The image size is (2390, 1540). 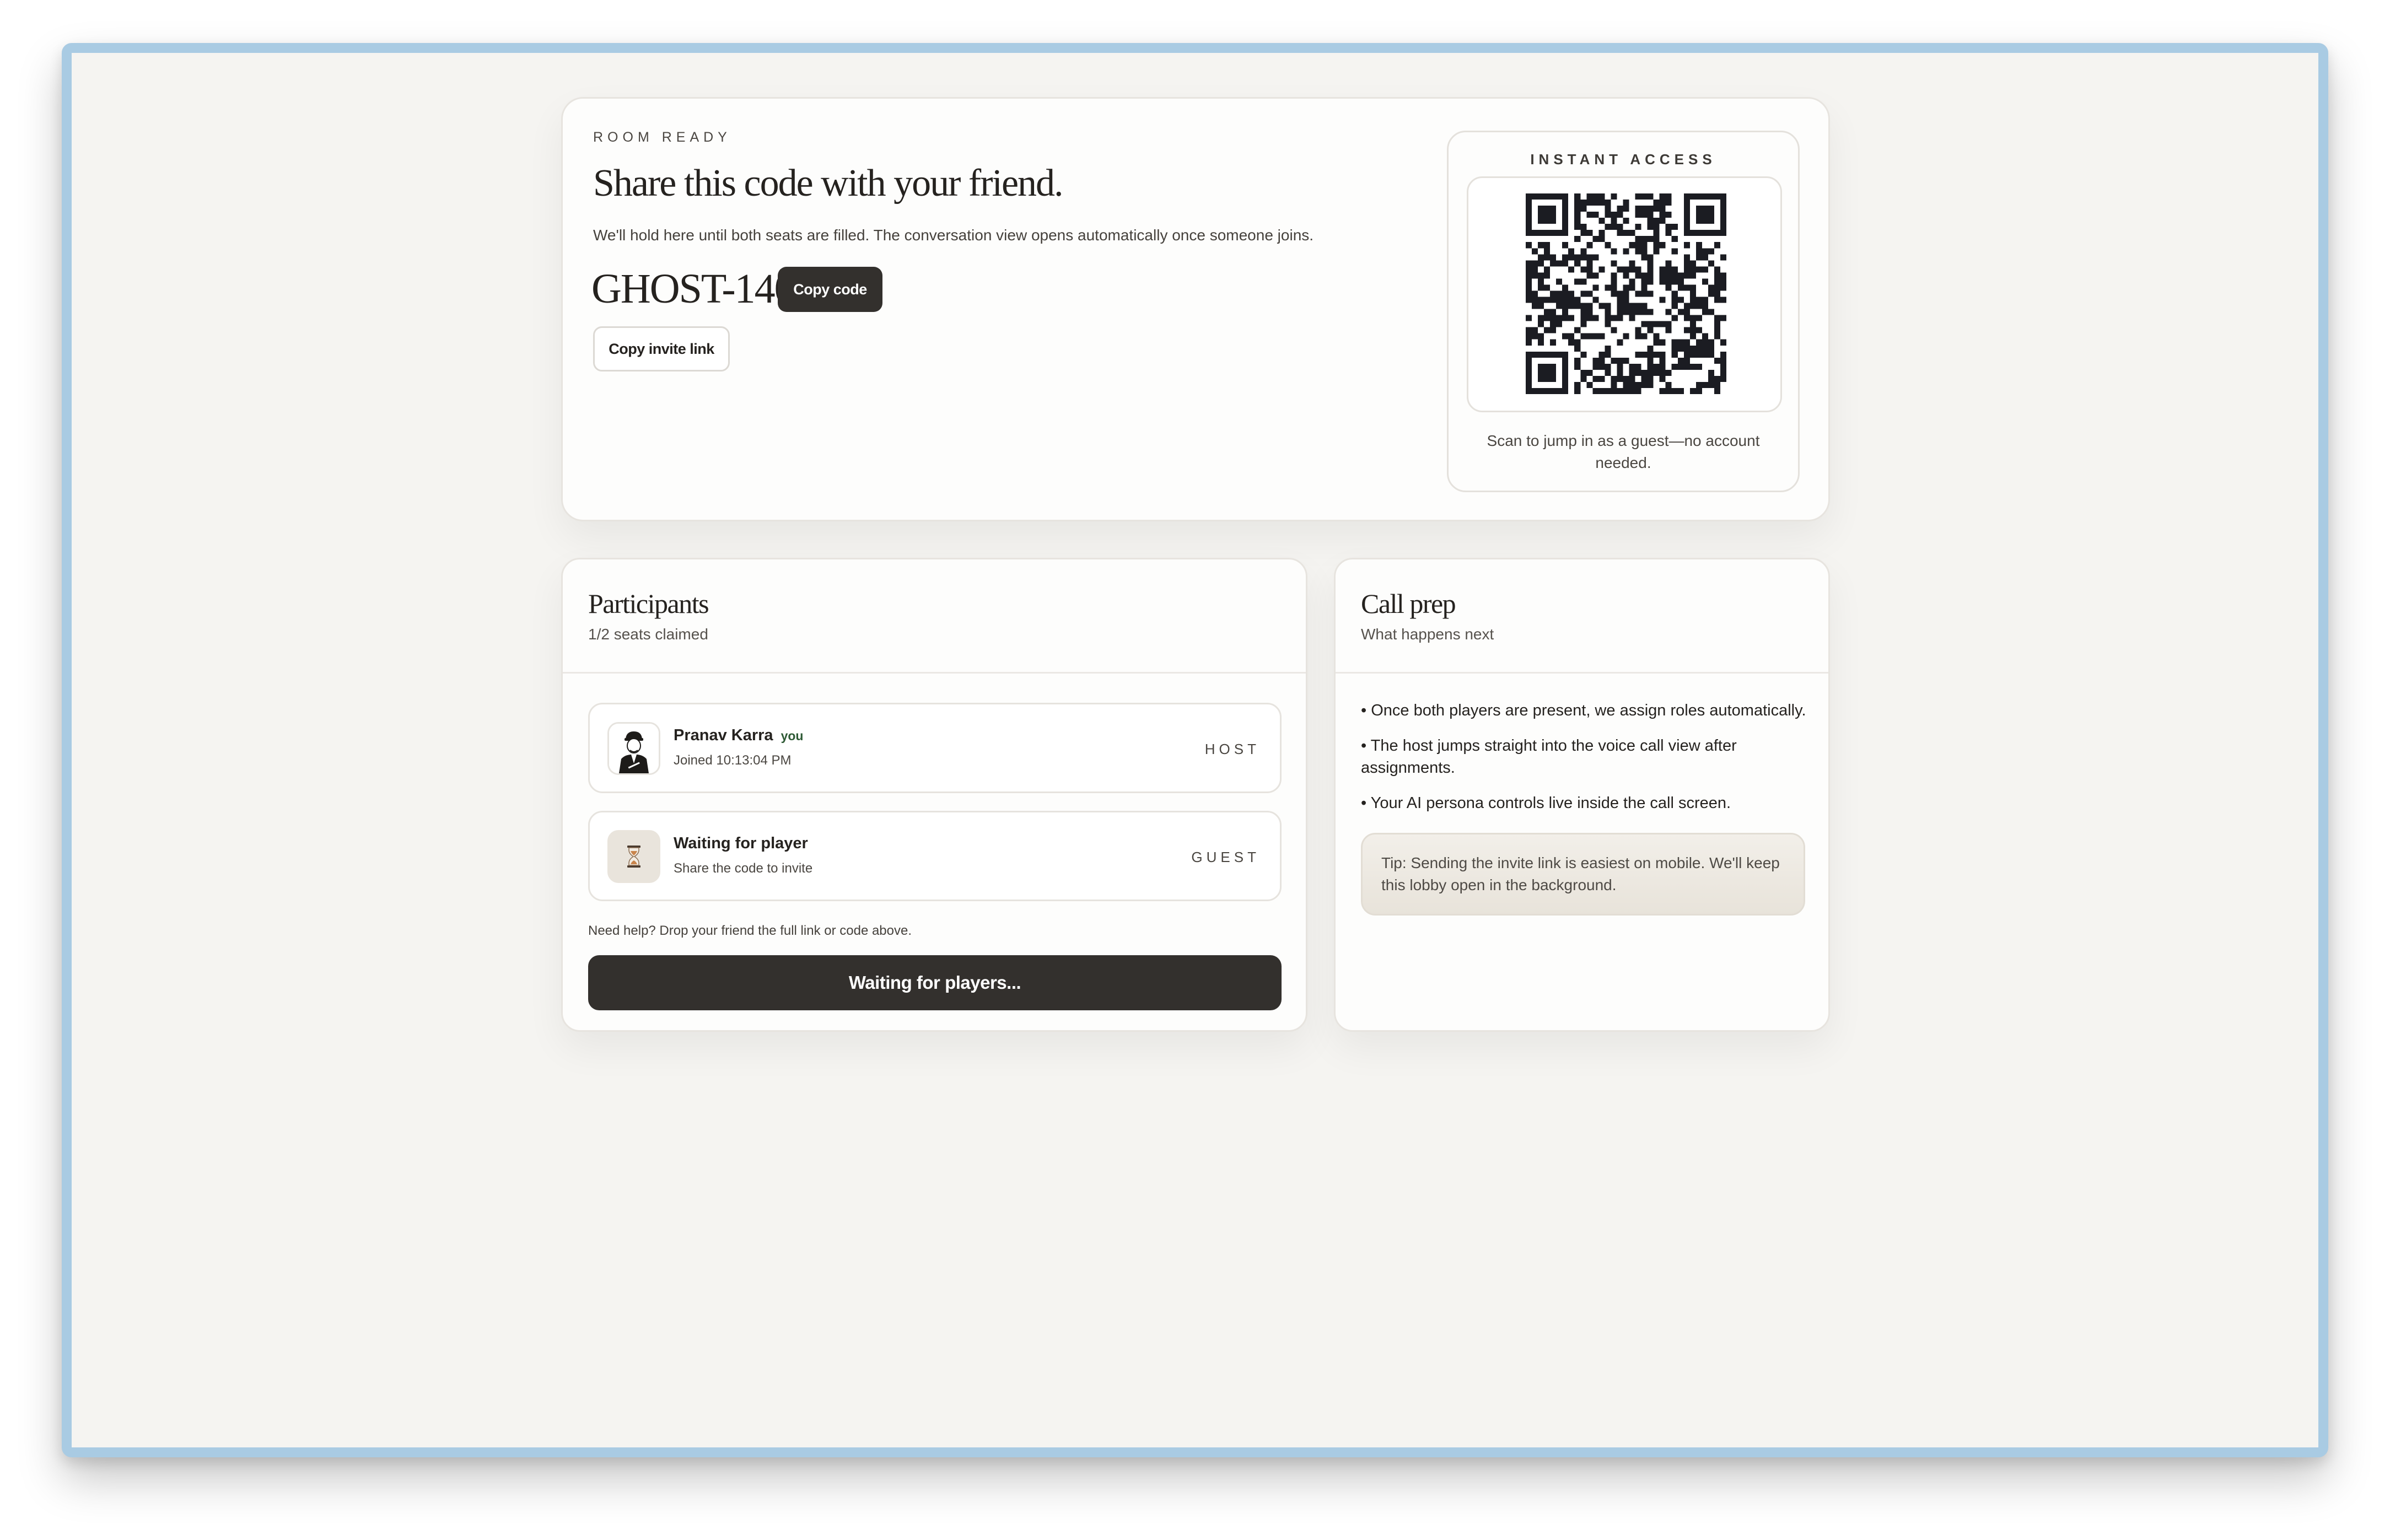 I want to click on hourglass-icon, so click(x=633, y=857).